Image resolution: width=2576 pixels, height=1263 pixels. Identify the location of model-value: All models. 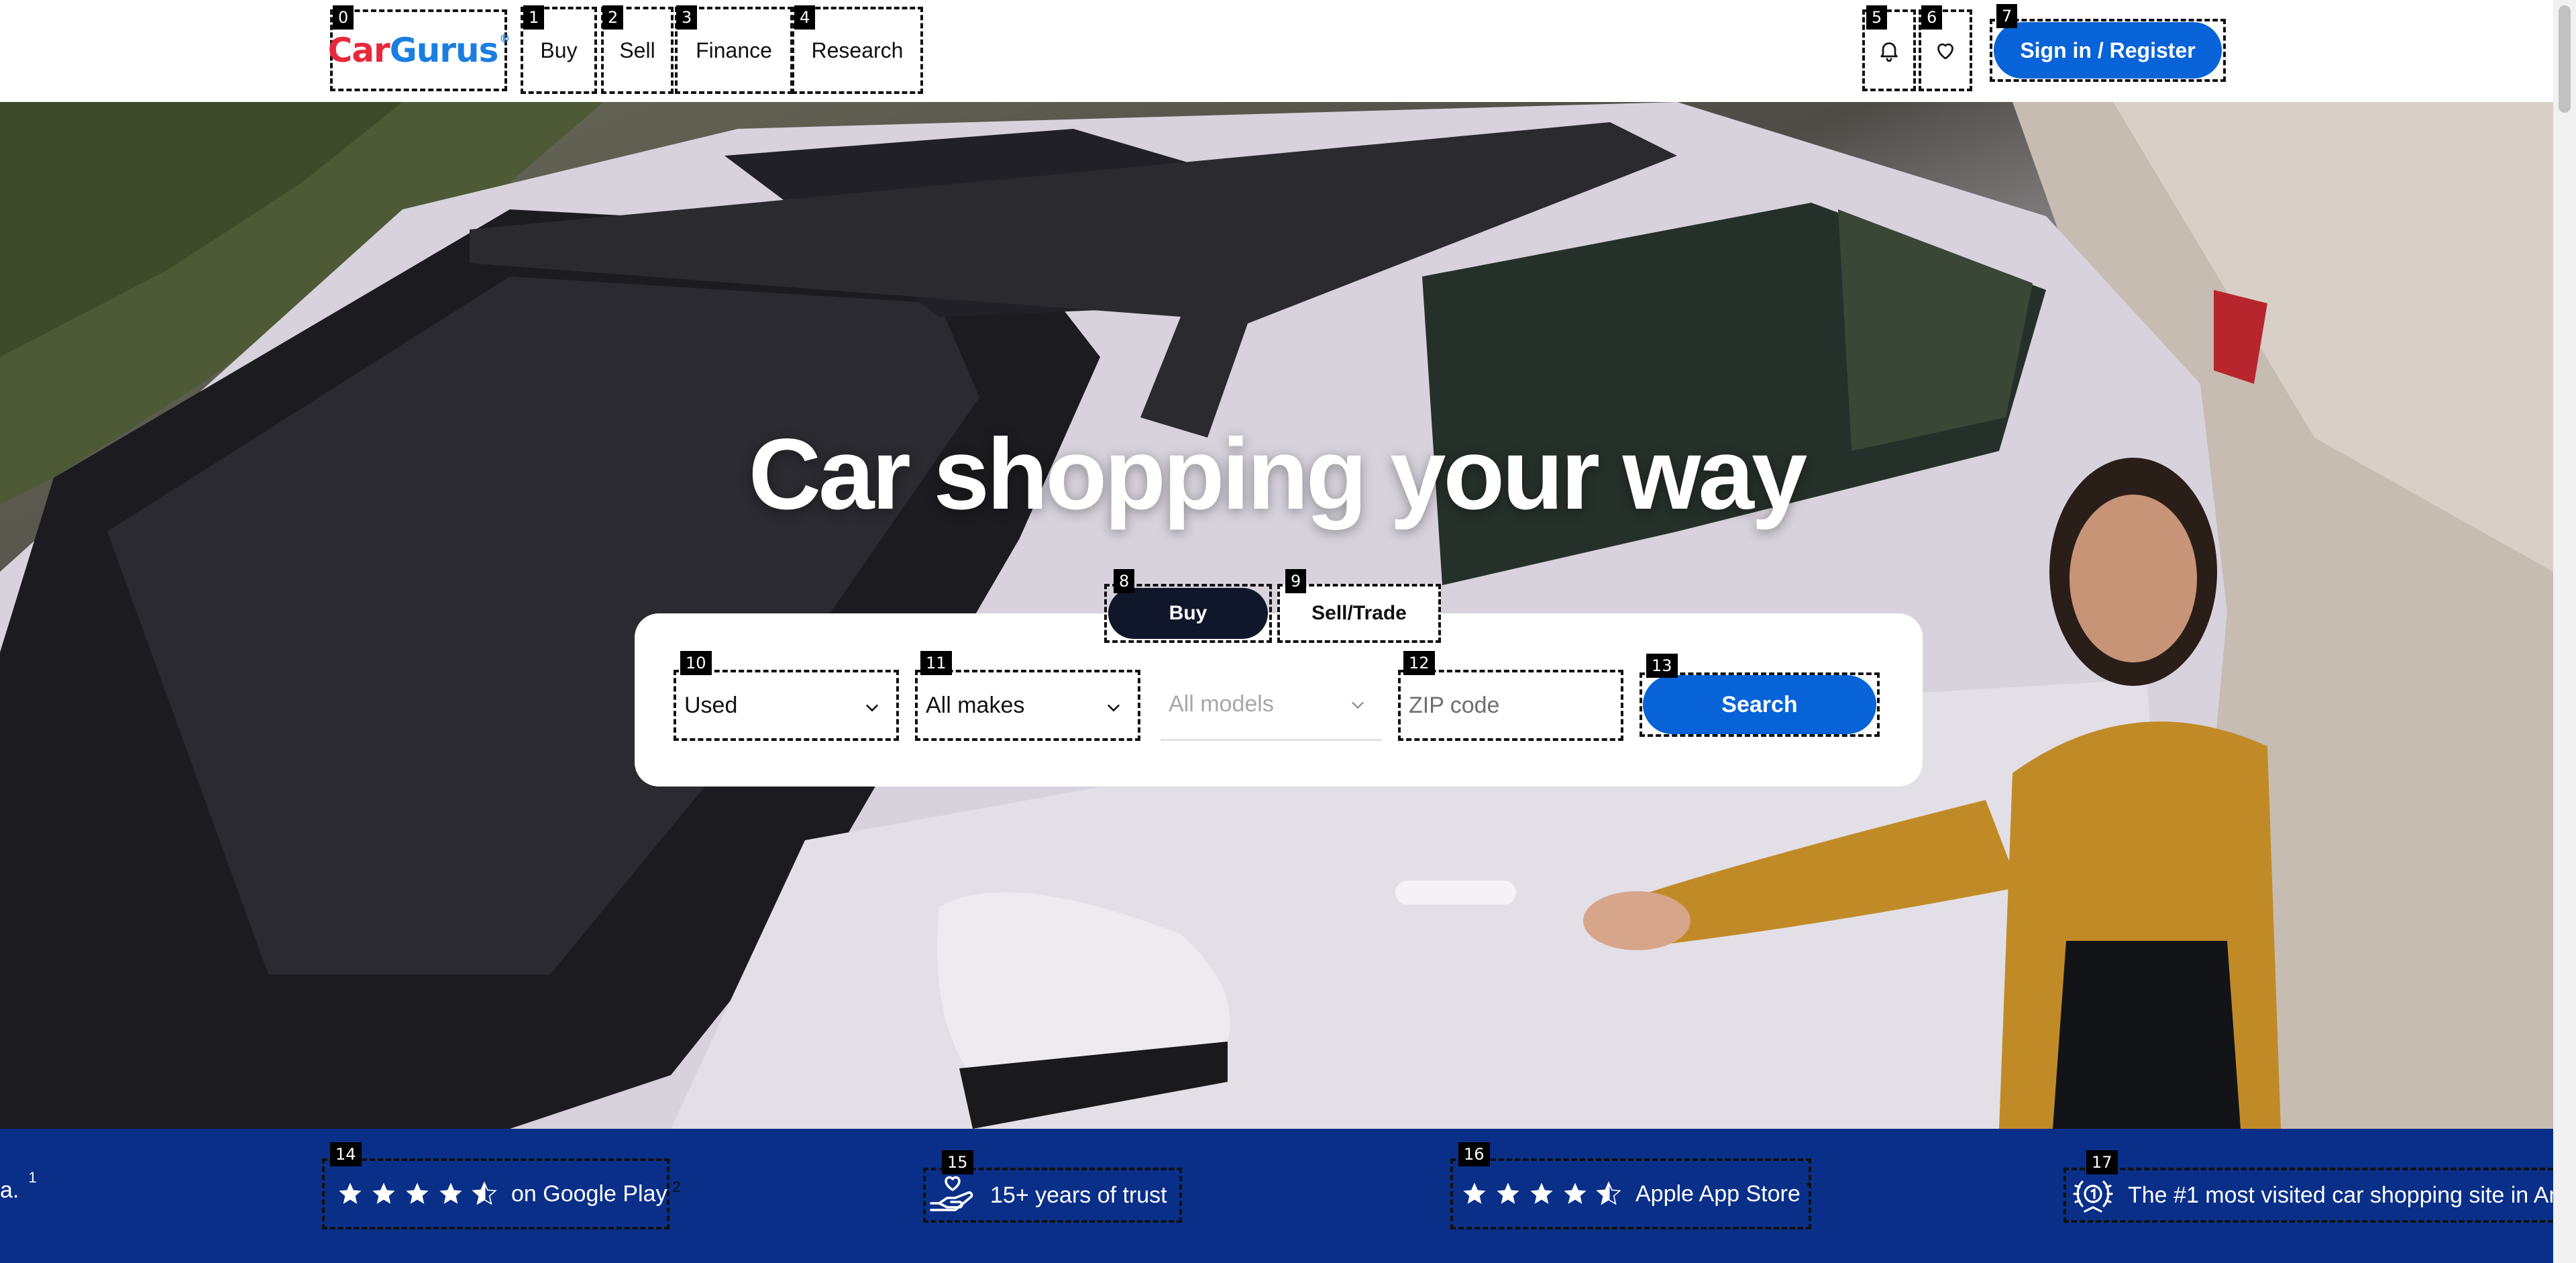
(1221, 704).